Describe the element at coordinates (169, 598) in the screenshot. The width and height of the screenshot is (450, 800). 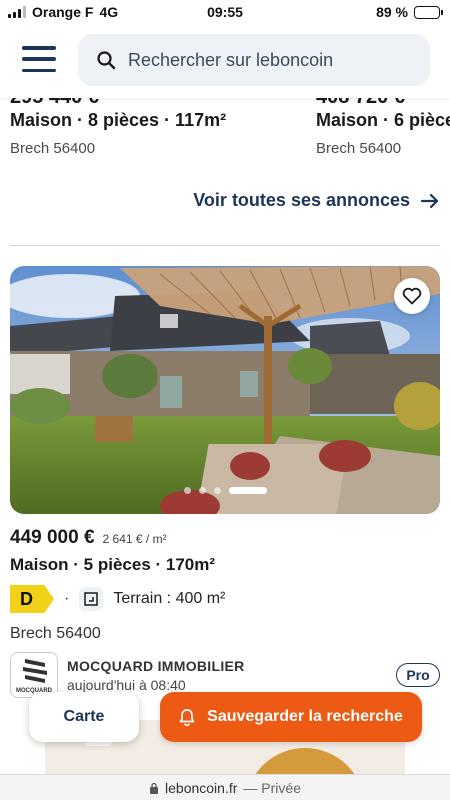
I see `terrain-label: Terrain : 400 m²` at that location.